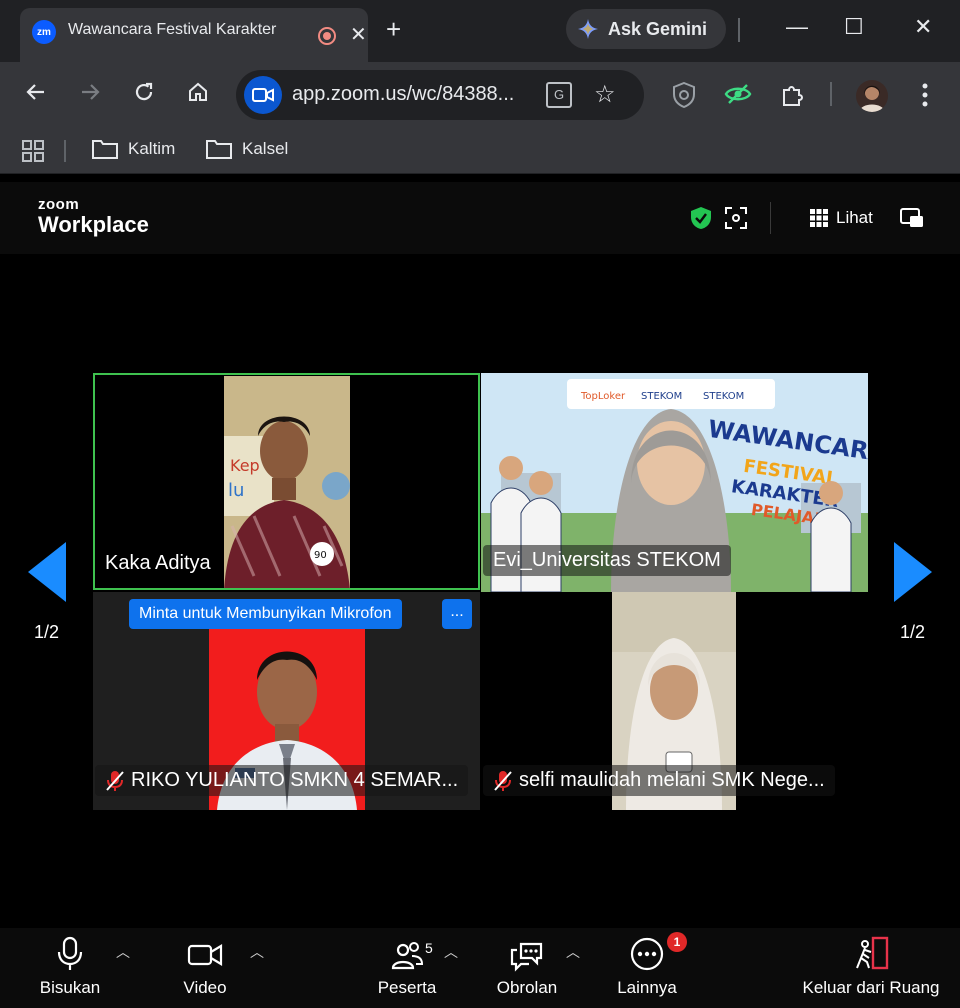 This screenshot has height=1008, width=960. Describe the element at coordinates (59, 204) in the screenshot. I see `zoom-logo-small: zoom` at that location.